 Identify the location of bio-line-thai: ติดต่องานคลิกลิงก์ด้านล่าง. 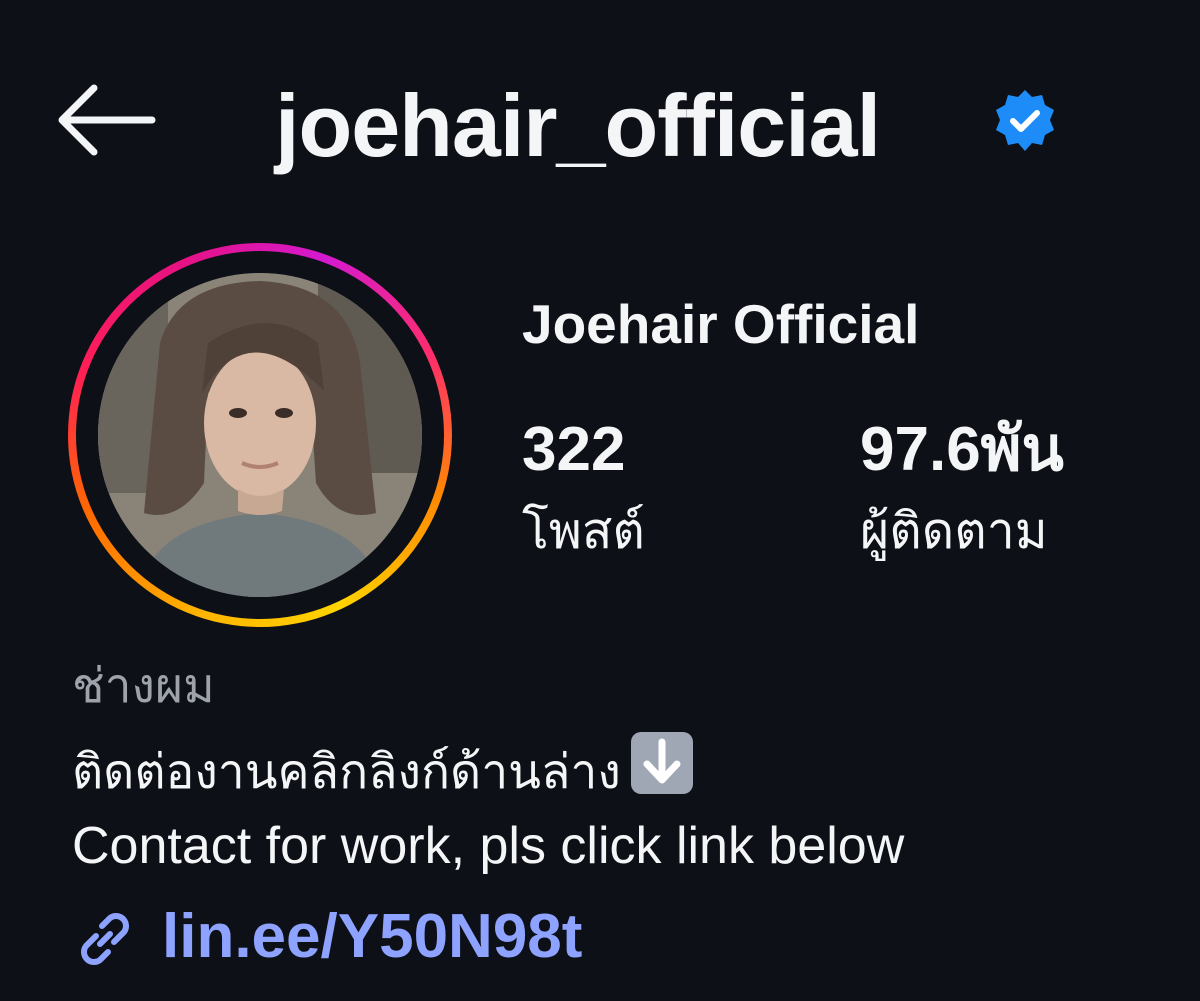
(488, 770).